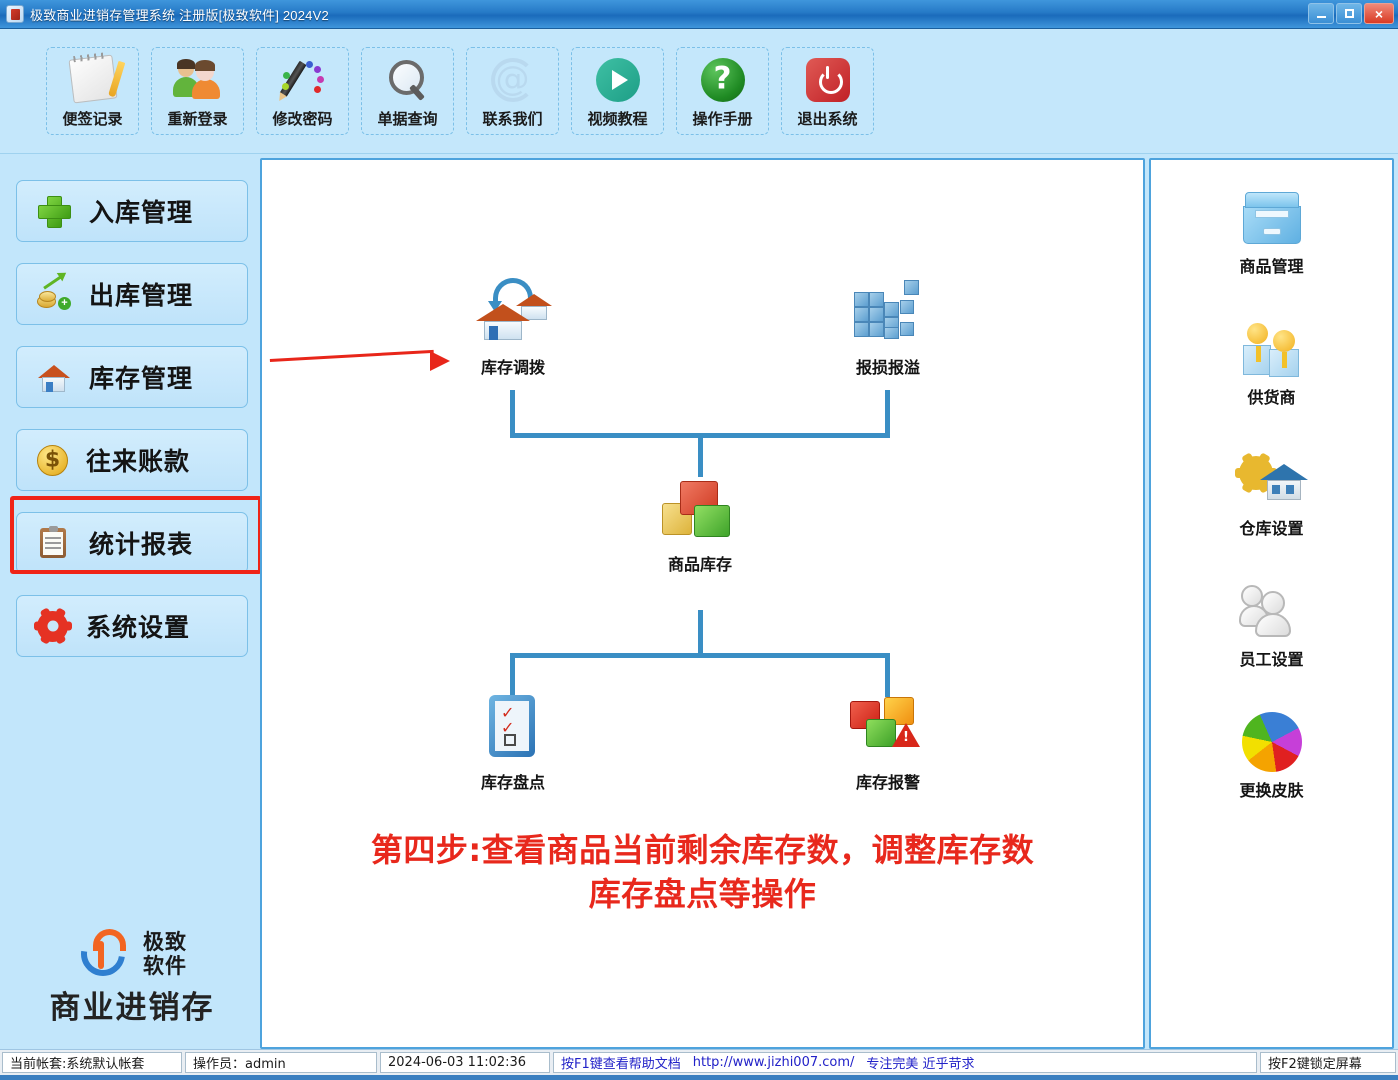  What do you see at coordinates (1271, 528) in the screenshot?
I see `right-item-label: 仓库设置` at bounding box center [1271, 528].